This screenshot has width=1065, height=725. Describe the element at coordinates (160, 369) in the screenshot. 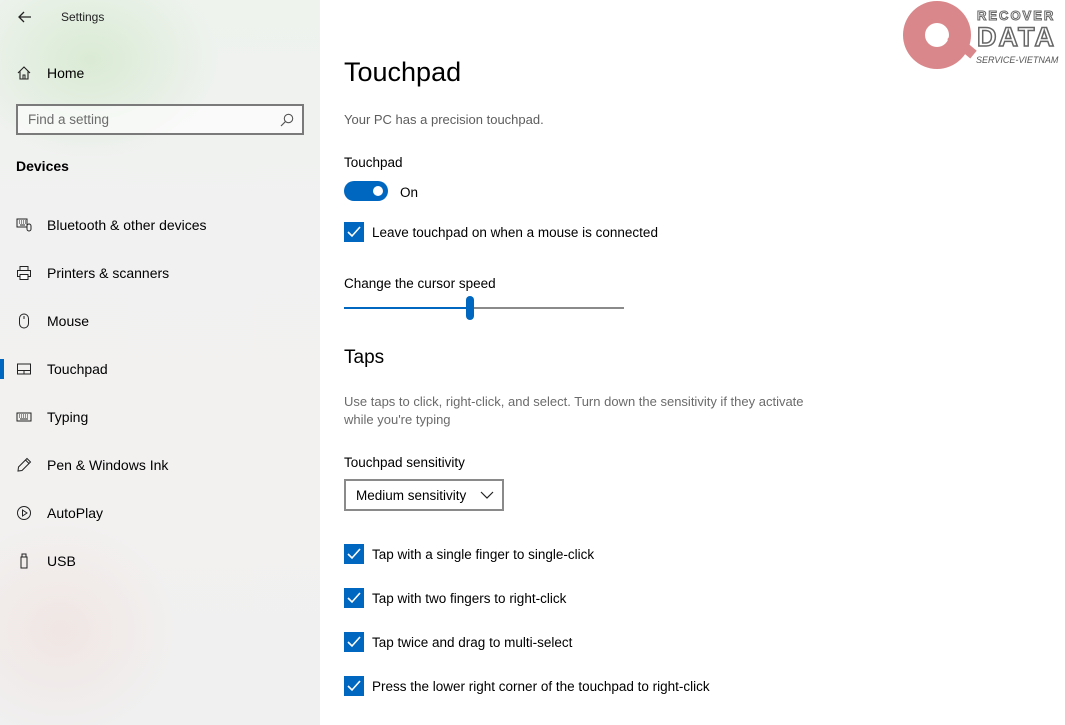

I see `sidebar-item-touchpad: Touchpad` at that location.